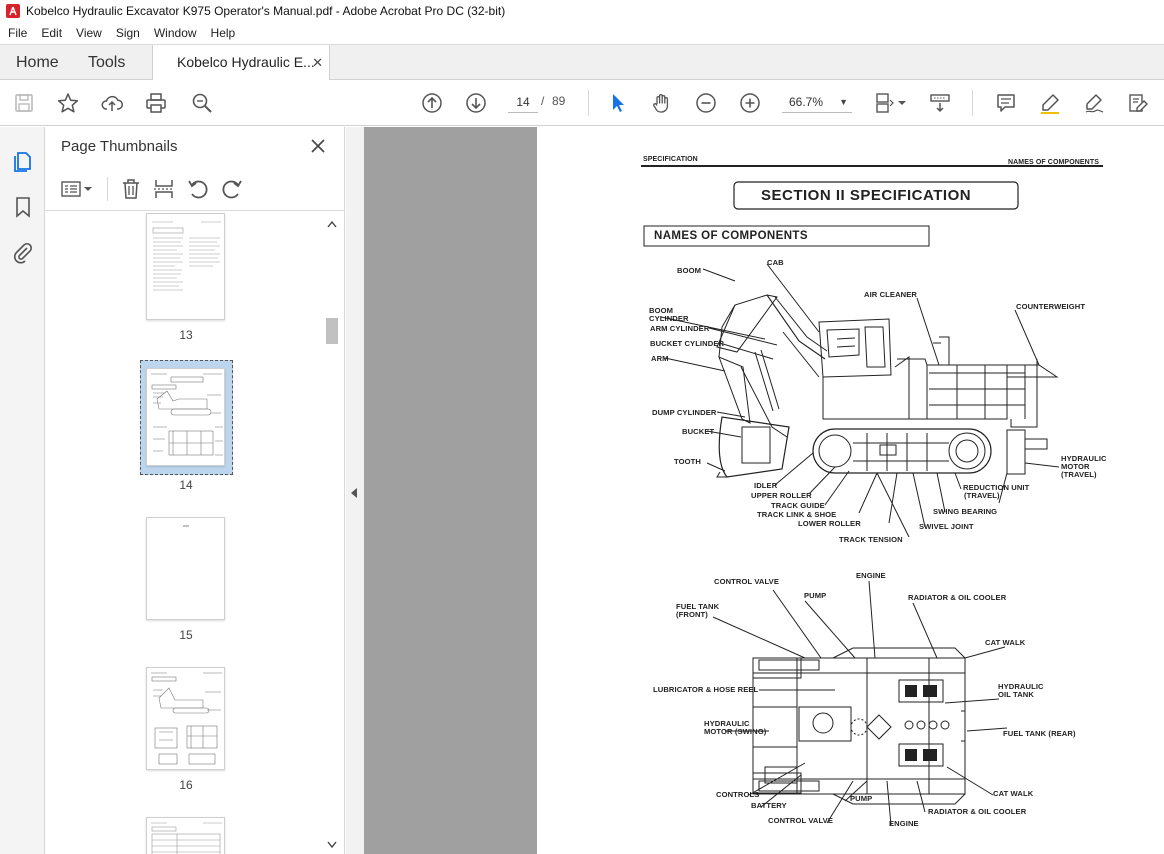 The height and width of the screenshot is (854, 1164). Describe the element at coordinates (156, 103) in the screenshot. I see `print-icon` at that location.